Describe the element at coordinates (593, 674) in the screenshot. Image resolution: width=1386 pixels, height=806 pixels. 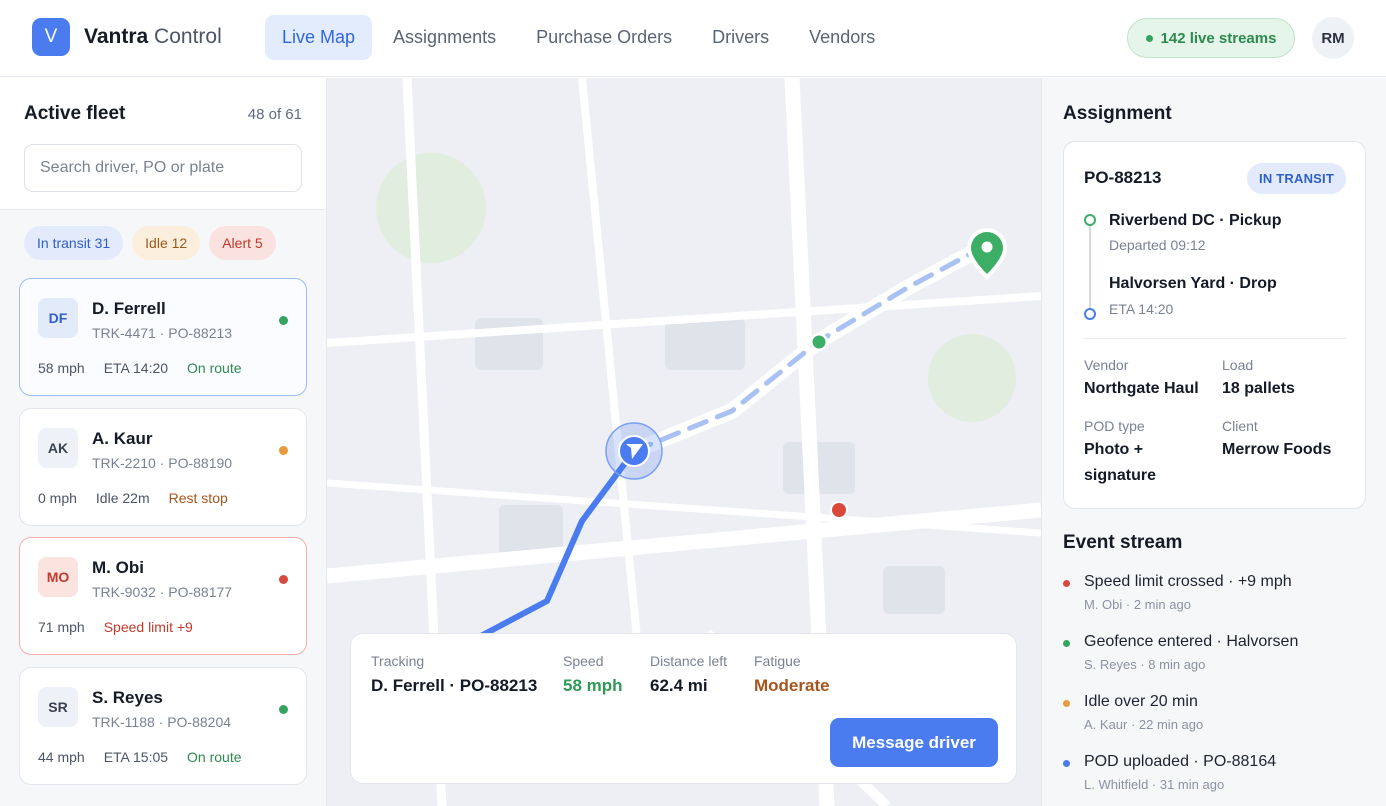
I see `speed-field: Speed 58 mph` at that location.